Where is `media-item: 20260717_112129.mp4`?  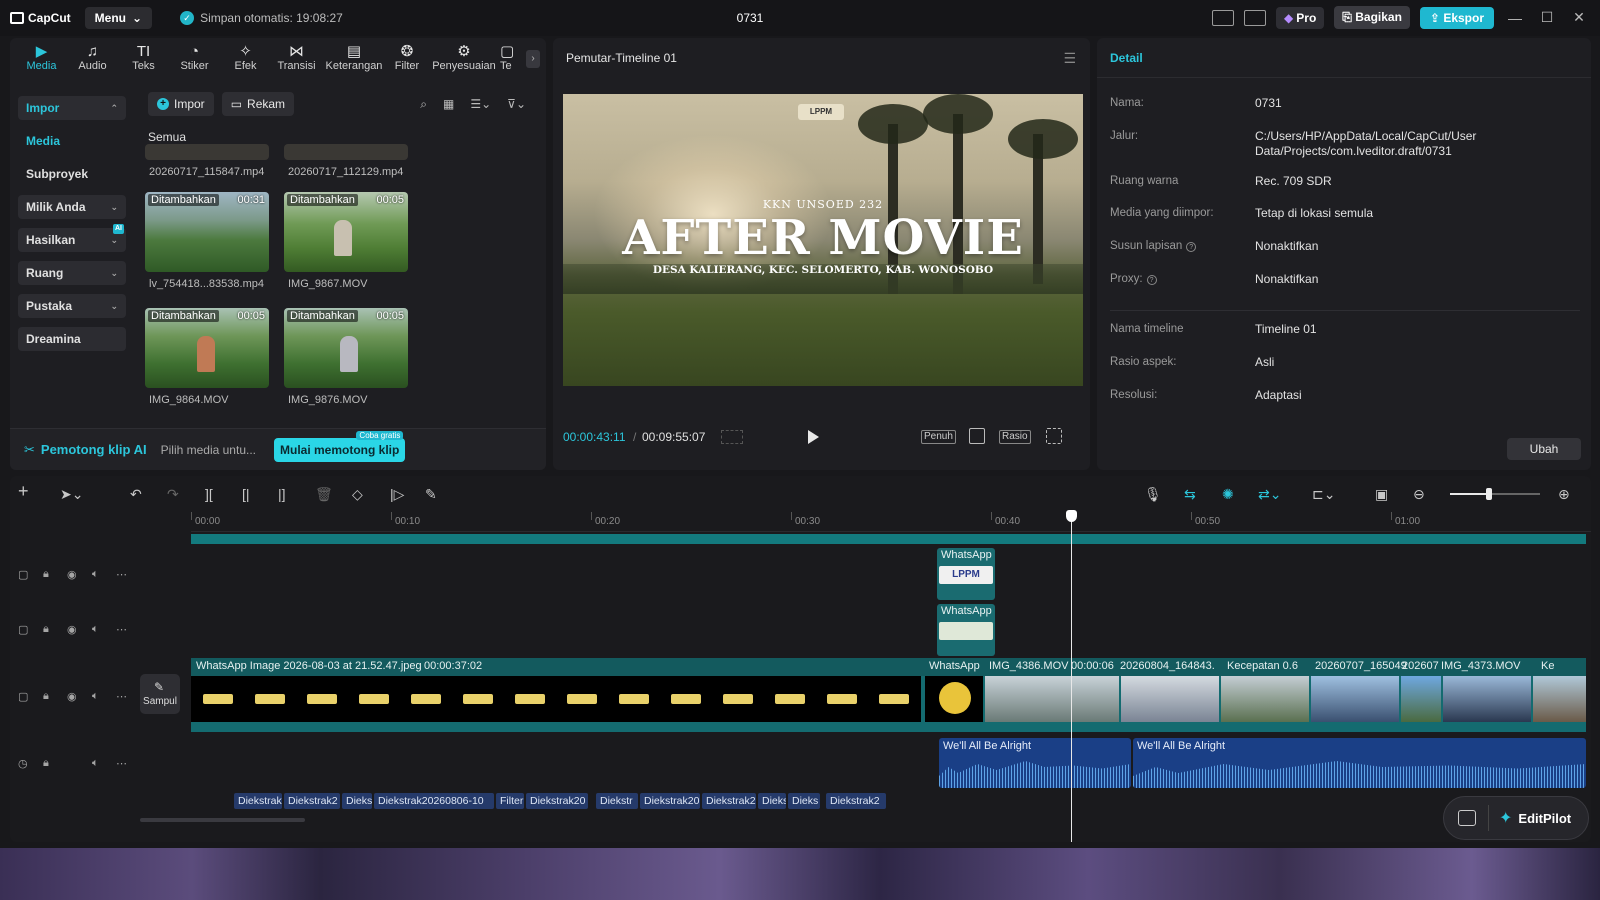 media-item: 20260717_112129.mp4 is located at coordinates (346, 161).